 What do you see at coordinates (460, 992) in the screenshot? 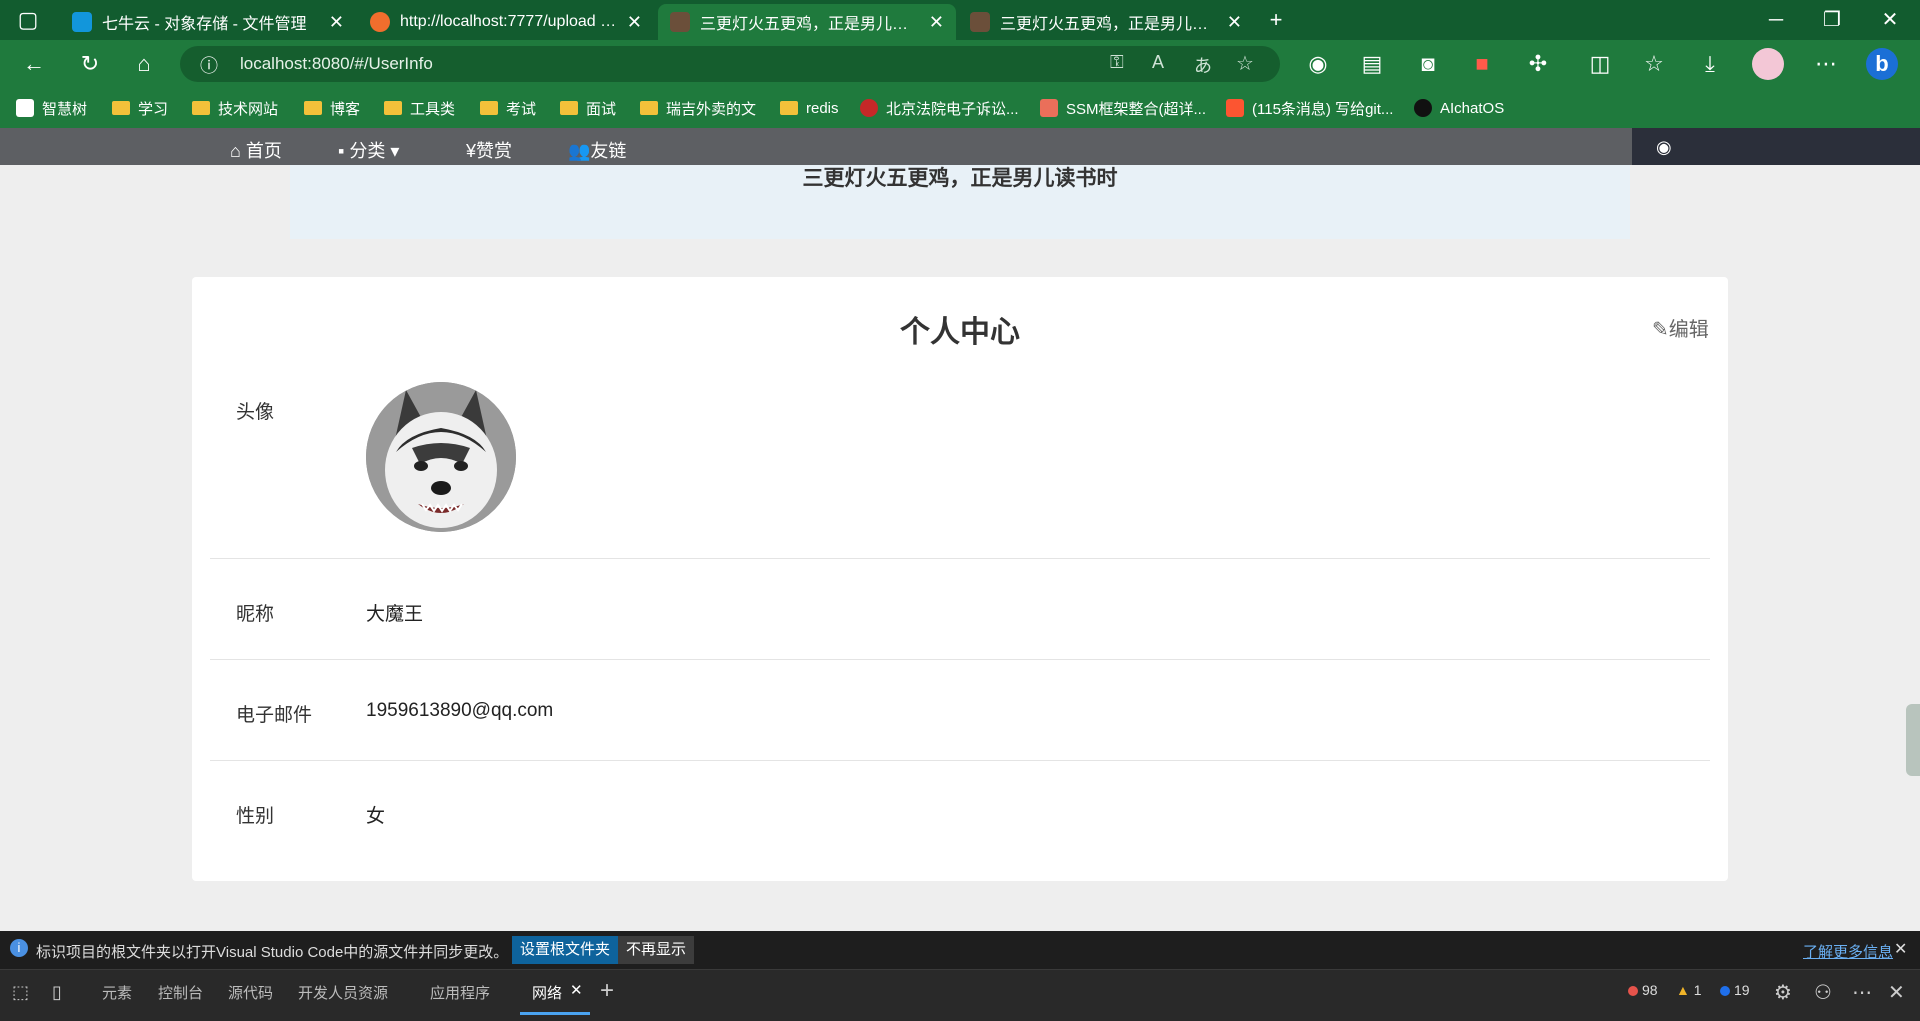
I see `tab-application: 应用程序` at bounding box center [460, 992].